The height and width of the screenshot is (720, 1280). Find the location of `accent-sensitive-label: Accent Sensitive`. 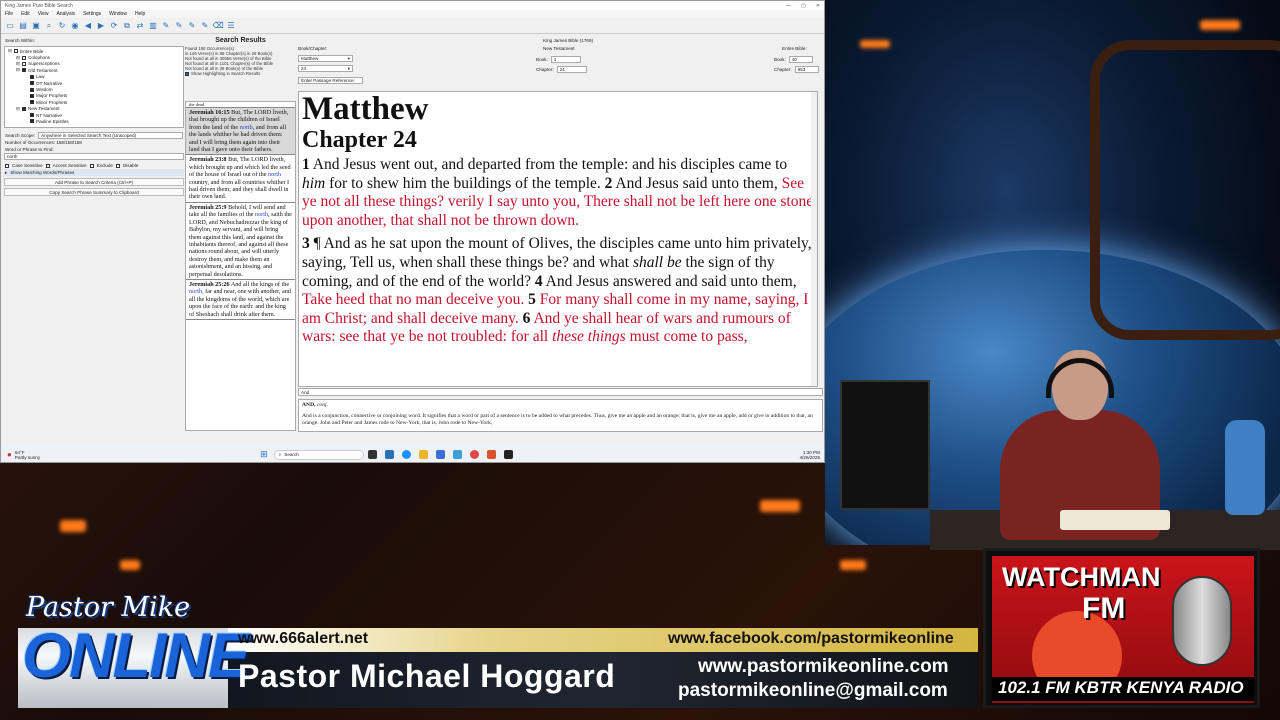

accent-sensitive-label: Accent Sensitive is located at coordinates (69, 165).